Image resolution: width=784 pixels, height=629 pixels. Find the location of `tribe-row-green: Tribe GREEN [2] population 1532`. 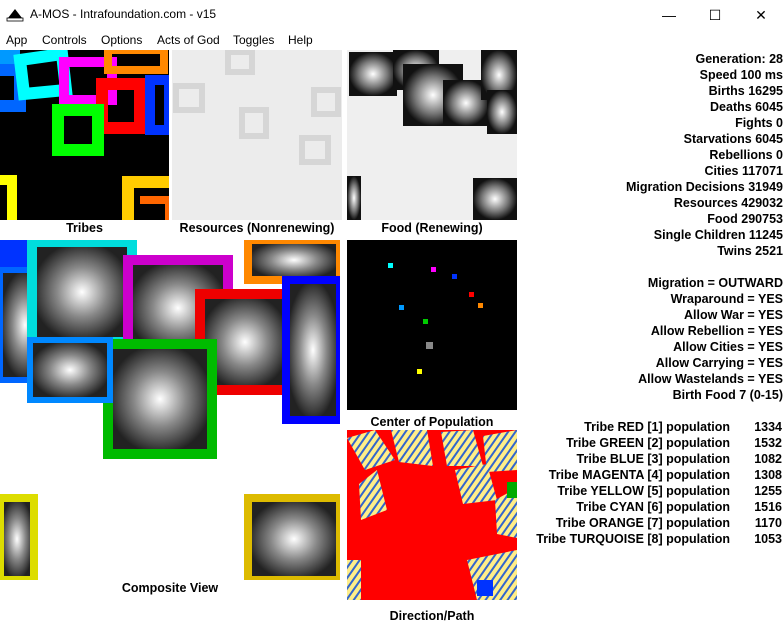

tribe-row-green: Tribe GREEN [2] population 1532 is located at coordinates (651, 443).